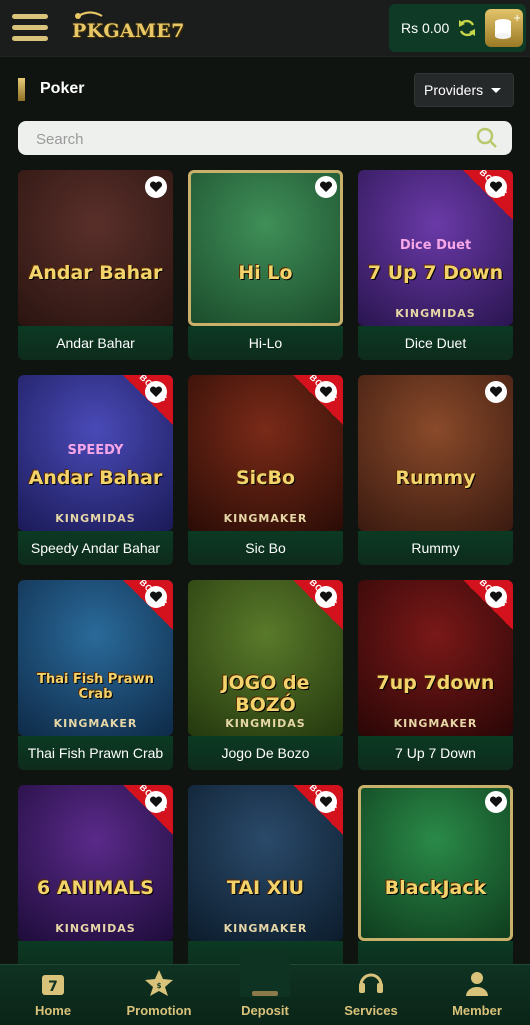 The image size is (530, 1025). Describe the element at coordinates (435, 753) in the screenshot. I see `game-name: 7 Up 7 Down` at that location.